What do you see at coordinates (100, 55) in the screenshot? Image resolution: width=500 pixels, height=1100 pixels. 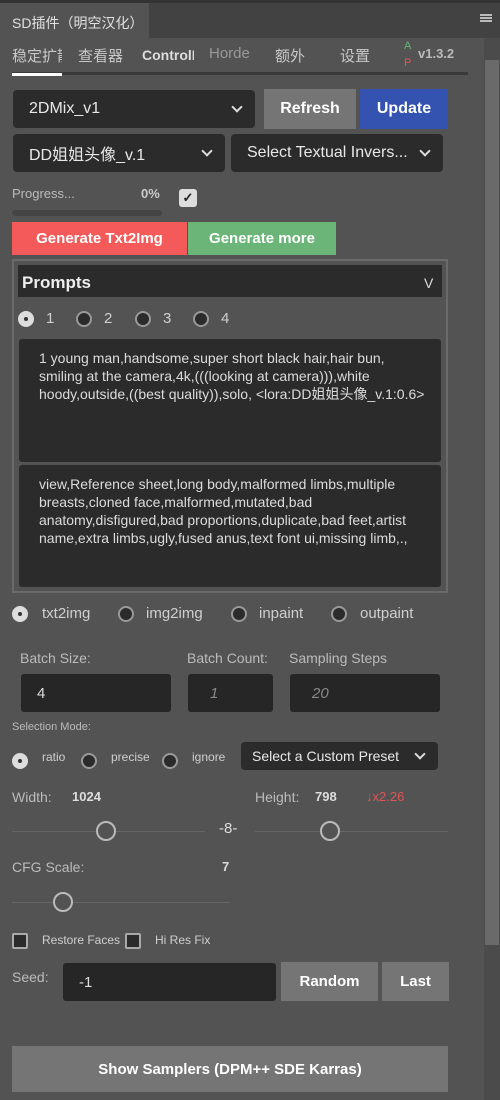 I see `tab-viewer: 查看器` at bounding box center [100, 55].